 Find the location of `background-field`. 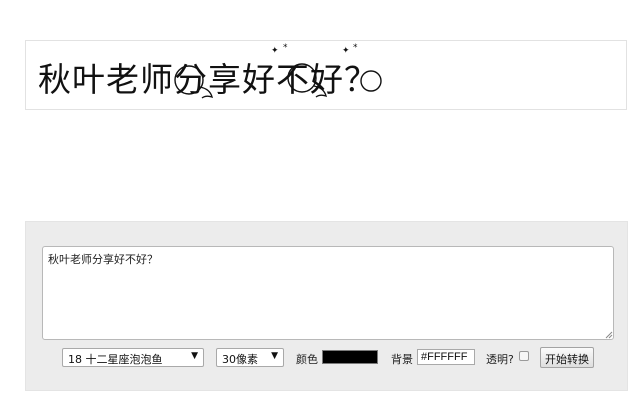

background-field is located at coordinates (446, 357).